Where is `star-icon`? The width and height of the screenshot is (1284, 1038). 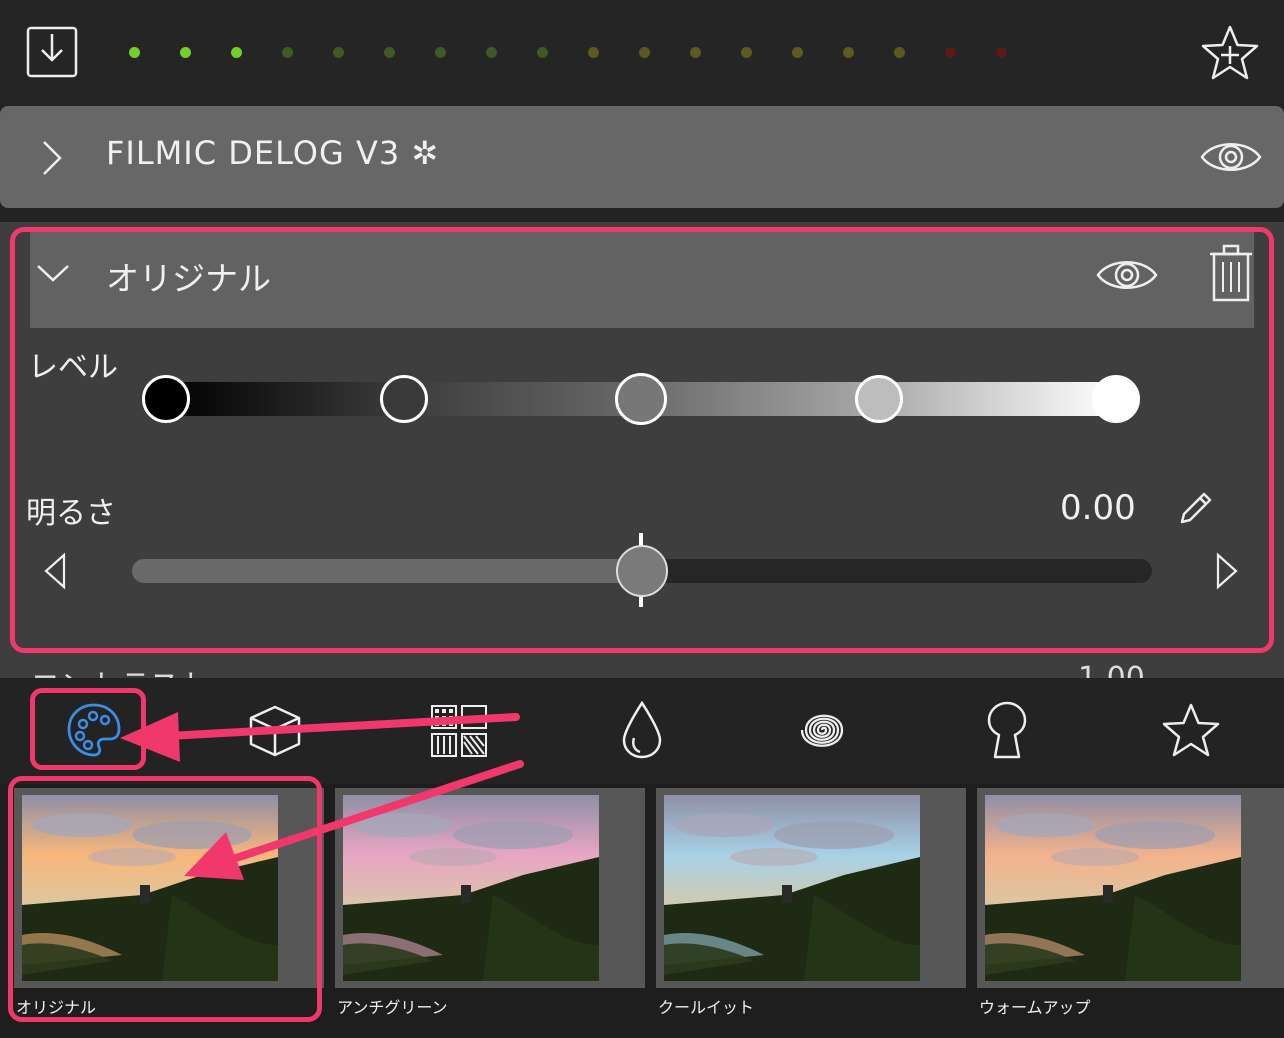
star-icon is located at coordinates (1191, 730).